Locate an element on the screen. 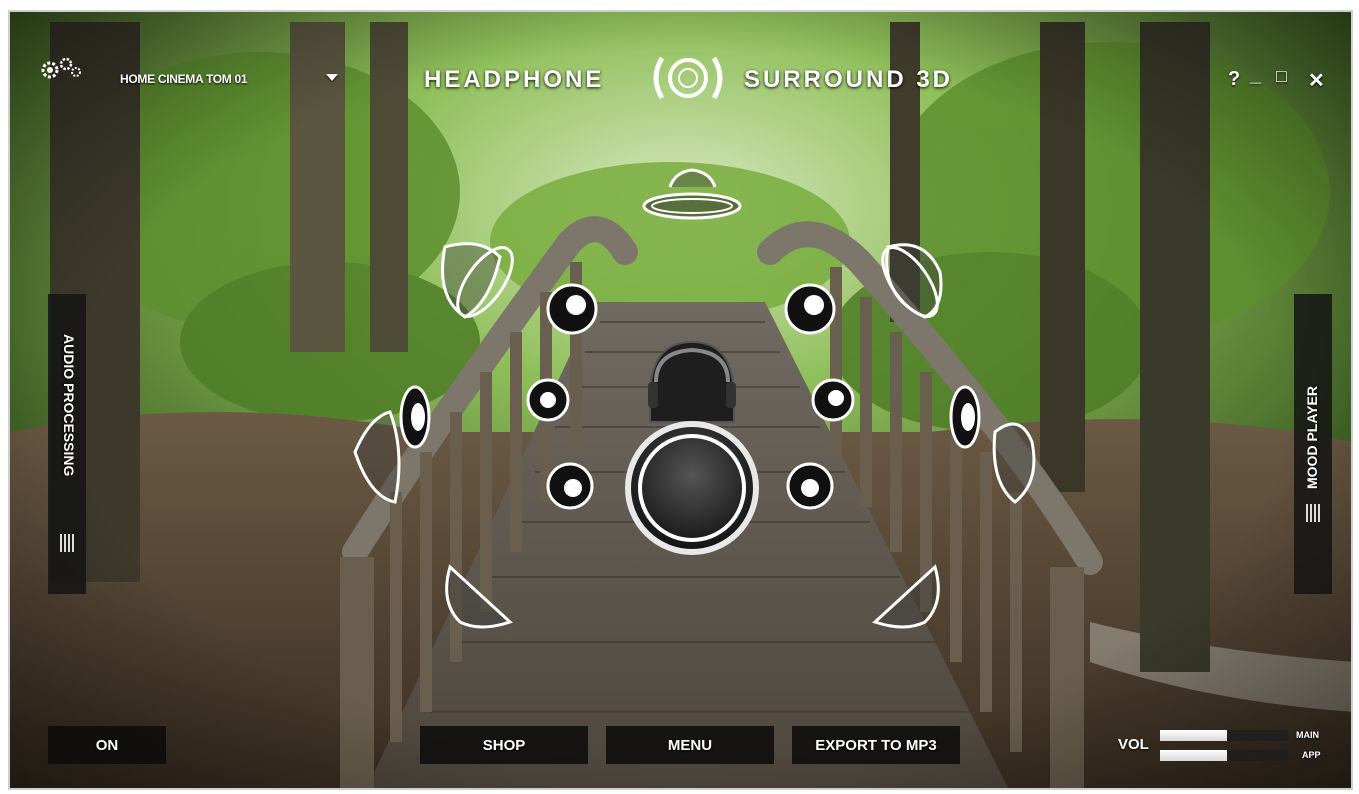 The width and height of the screenshot is (1359, 794). app-volume-label: APP is located at coordinates (1311, 755).